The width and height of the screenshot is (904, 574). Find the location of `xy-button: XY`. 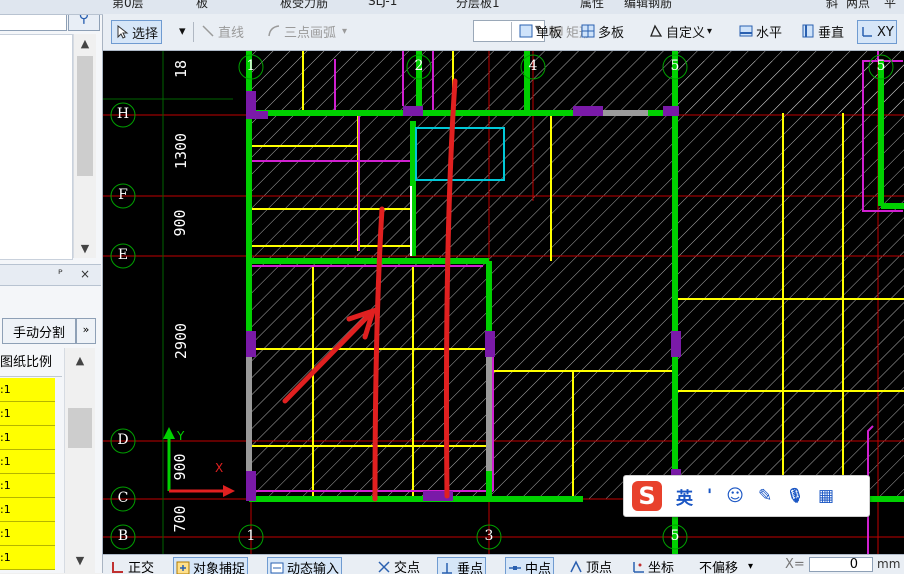

xy-button: XY is located at coordinates (877, 32).